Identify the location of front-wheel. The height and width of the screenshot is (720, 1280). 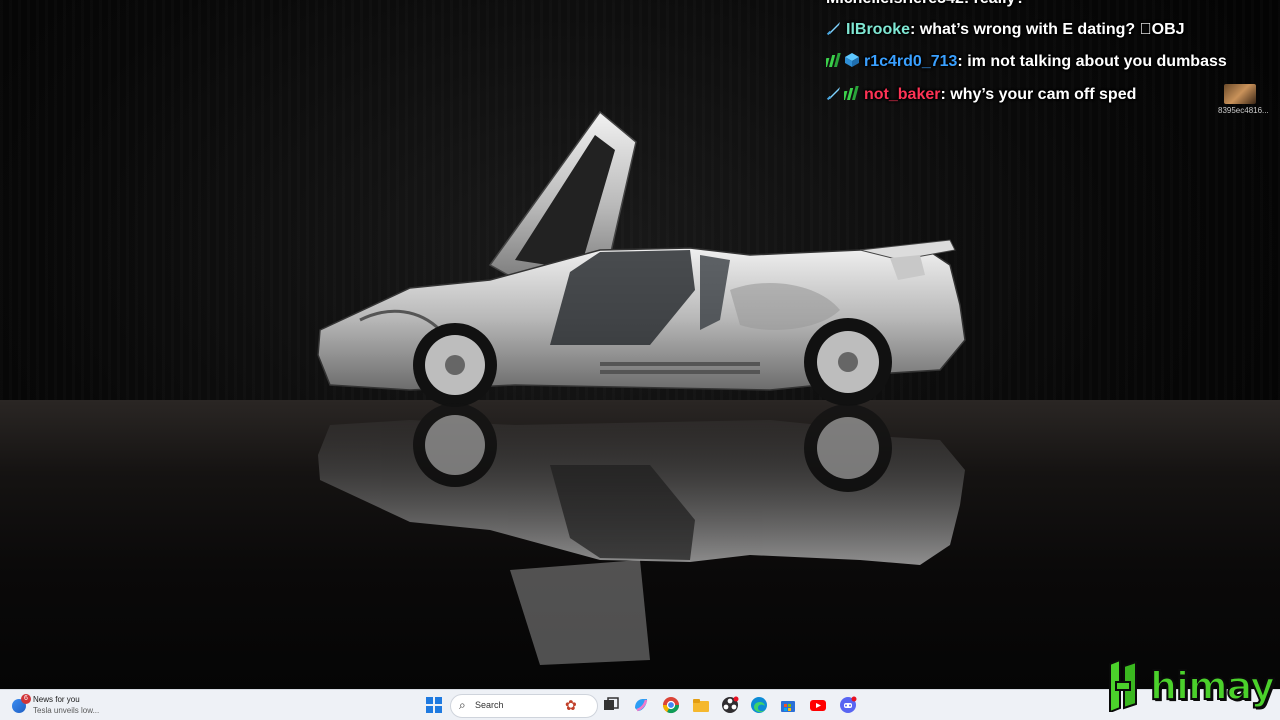
(455, 365).